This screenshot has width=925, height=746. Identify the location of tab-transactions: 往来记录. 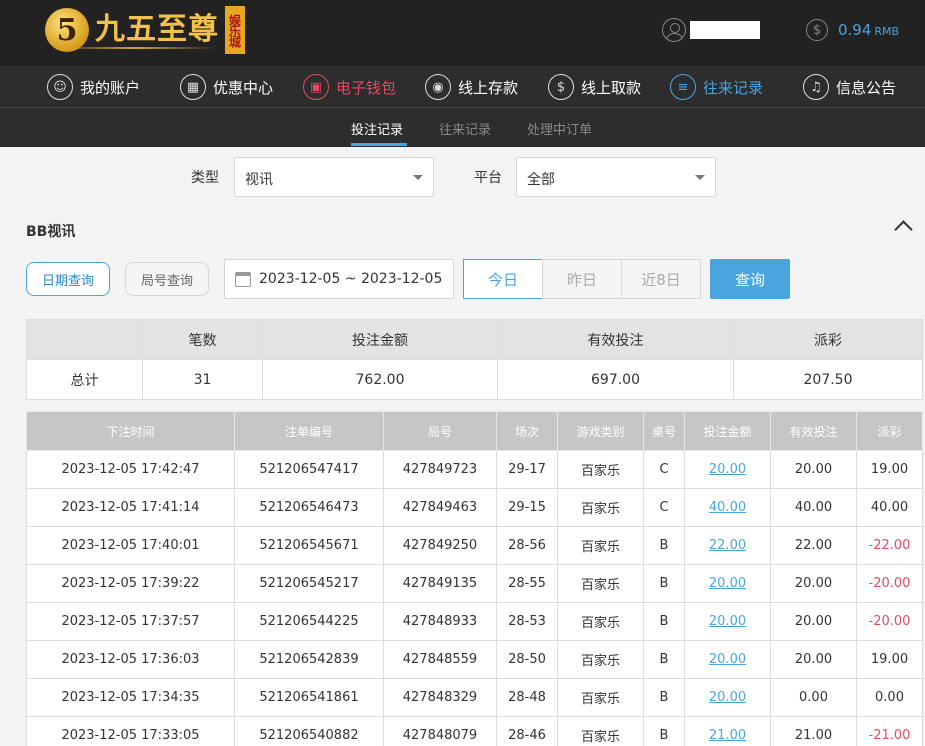
(465, 128).